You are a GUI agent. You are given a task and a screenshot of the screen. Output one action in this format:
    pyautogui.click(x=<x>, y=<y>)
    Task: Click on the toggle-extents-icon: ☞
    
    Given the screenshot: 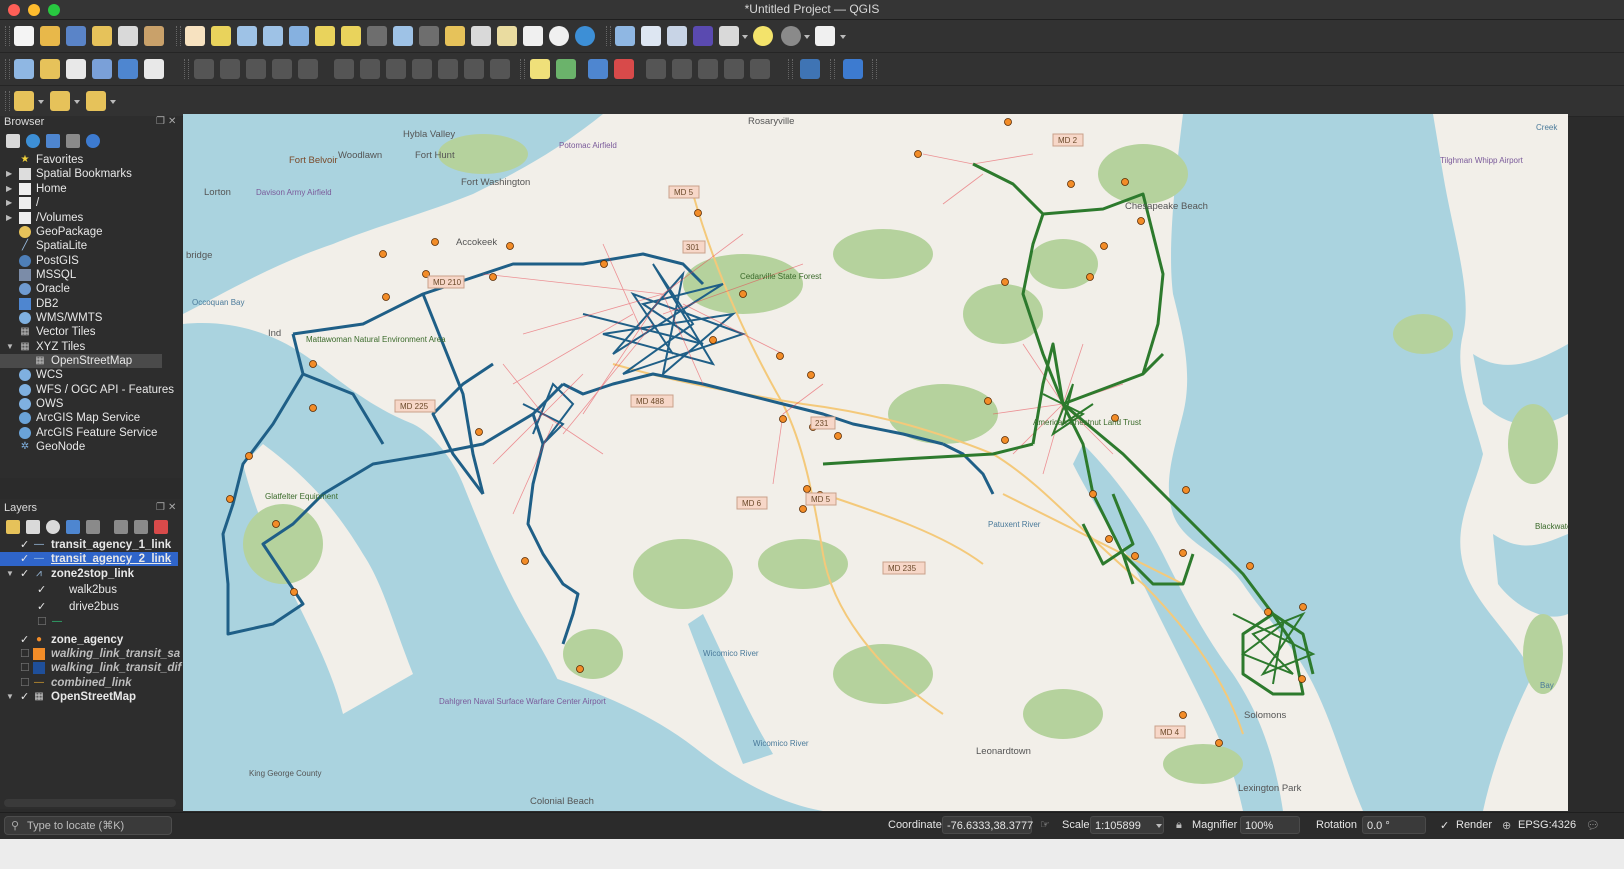 What is the action you would take?
    pyautogui.click(x=1045, y=824)
    